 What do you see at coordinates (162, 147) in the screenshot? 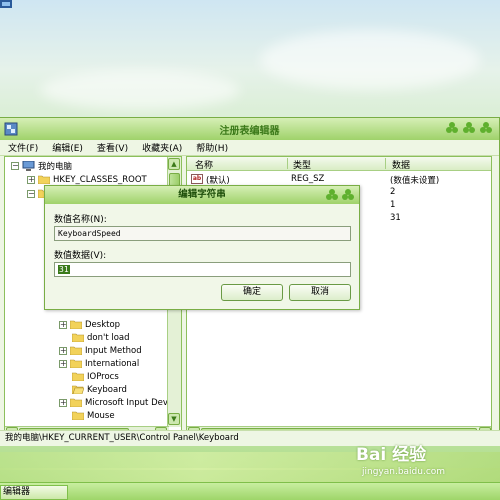
I see `menu-favorites: 收藏夹(A)` at bounding box center [162, 147].